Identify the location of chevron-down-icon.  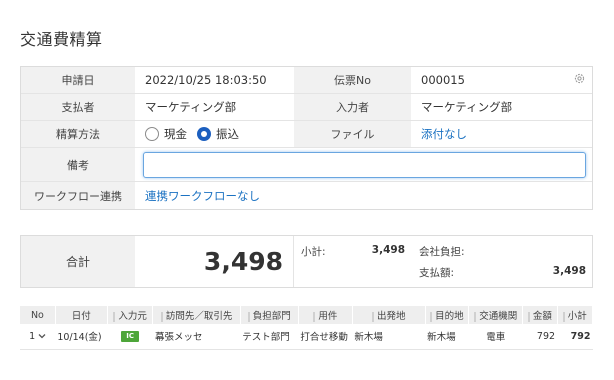
(42, 336).